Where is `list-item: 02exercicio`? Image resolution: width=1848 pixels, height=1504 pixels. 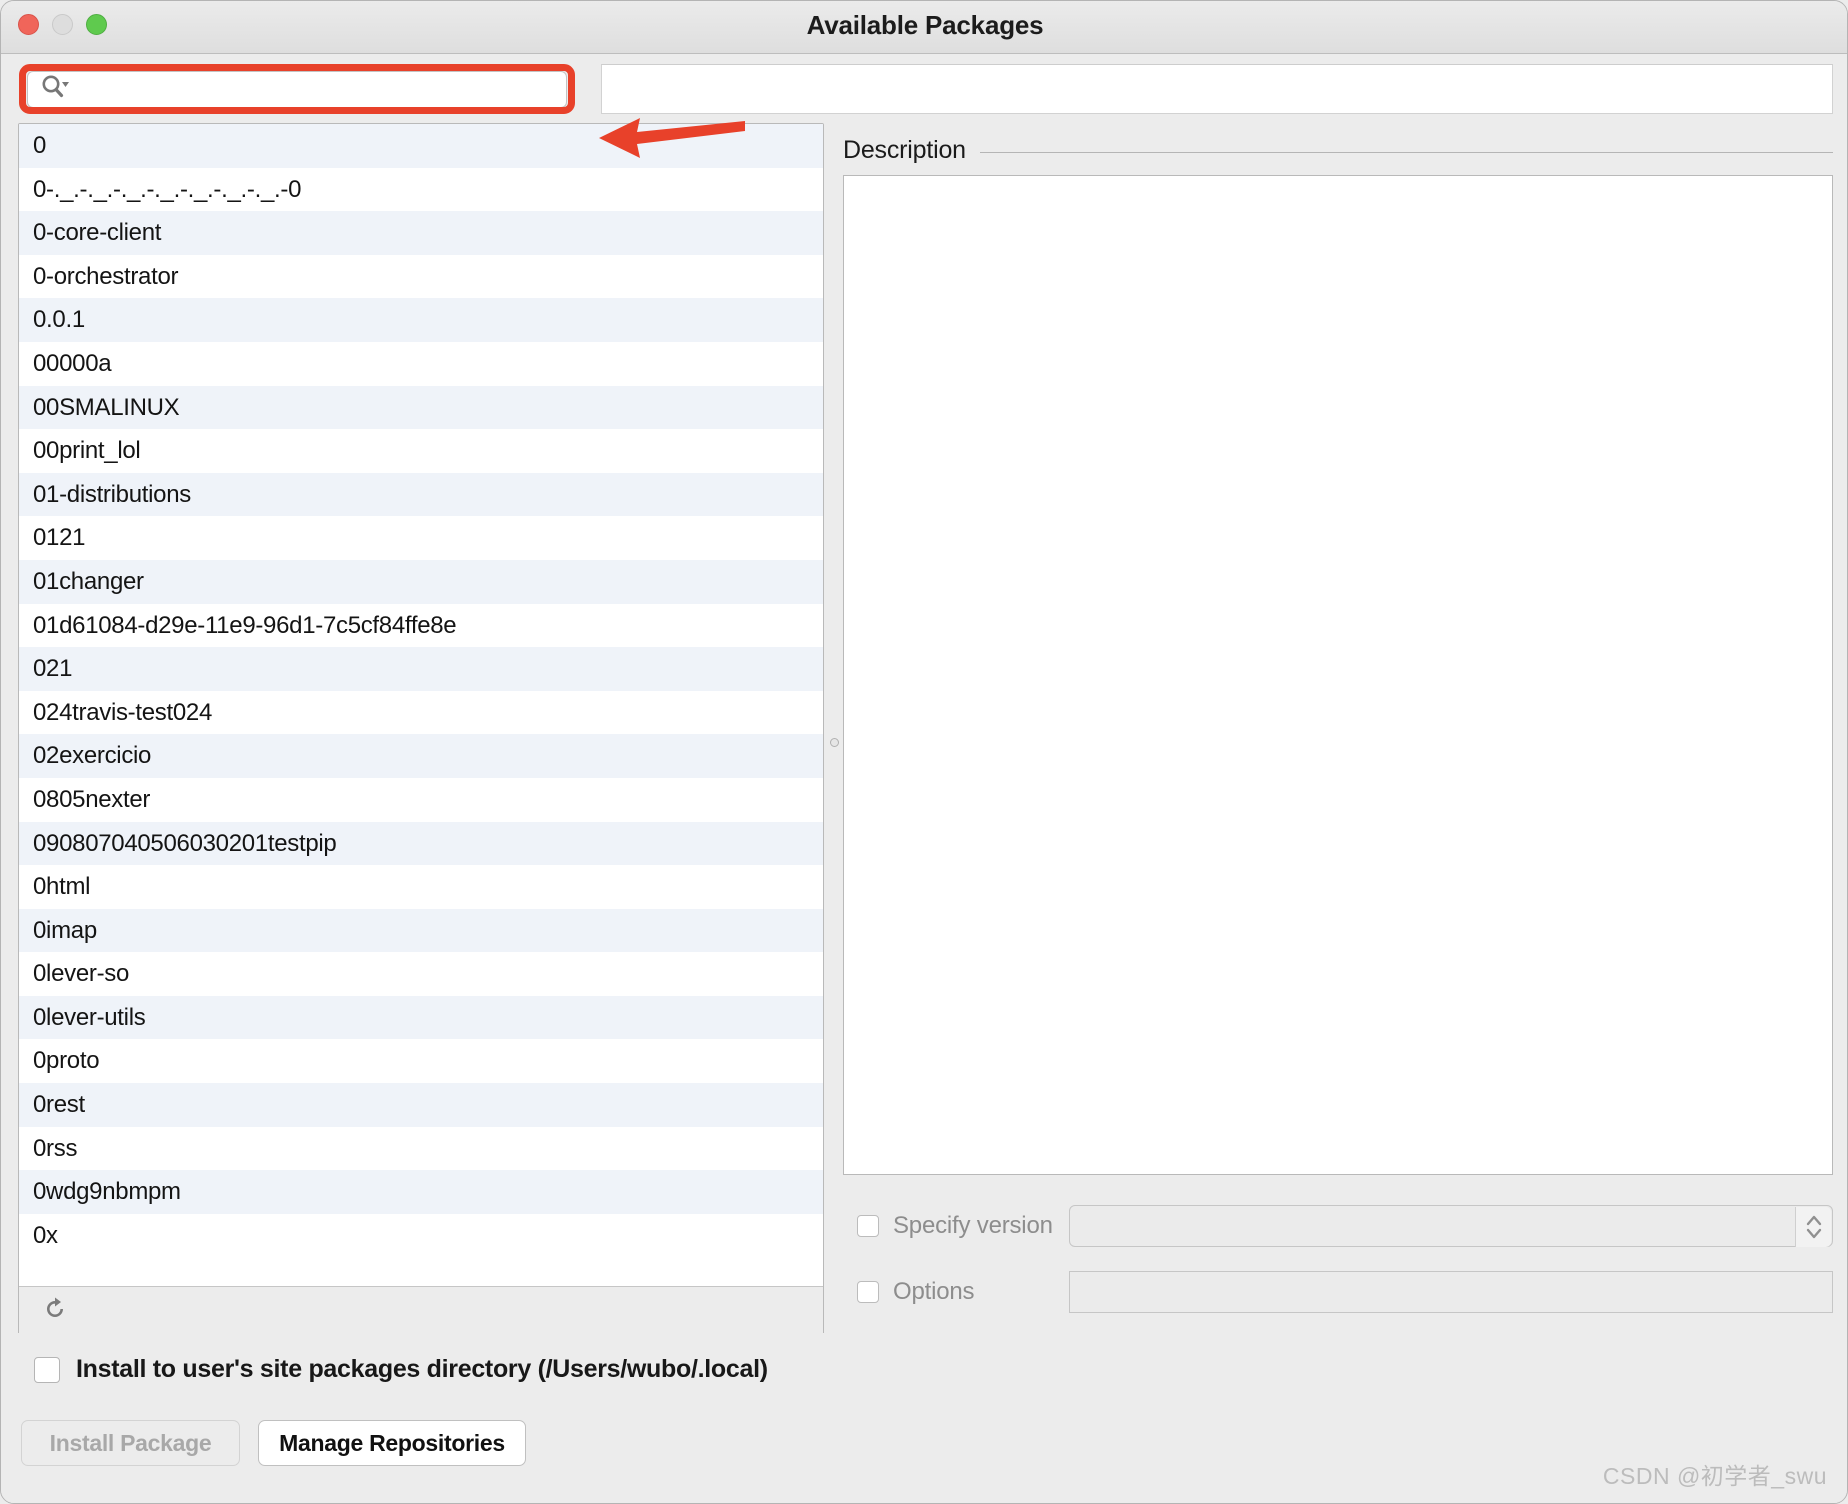
list-item: 02exercicio is located at coordinates (421, 756).